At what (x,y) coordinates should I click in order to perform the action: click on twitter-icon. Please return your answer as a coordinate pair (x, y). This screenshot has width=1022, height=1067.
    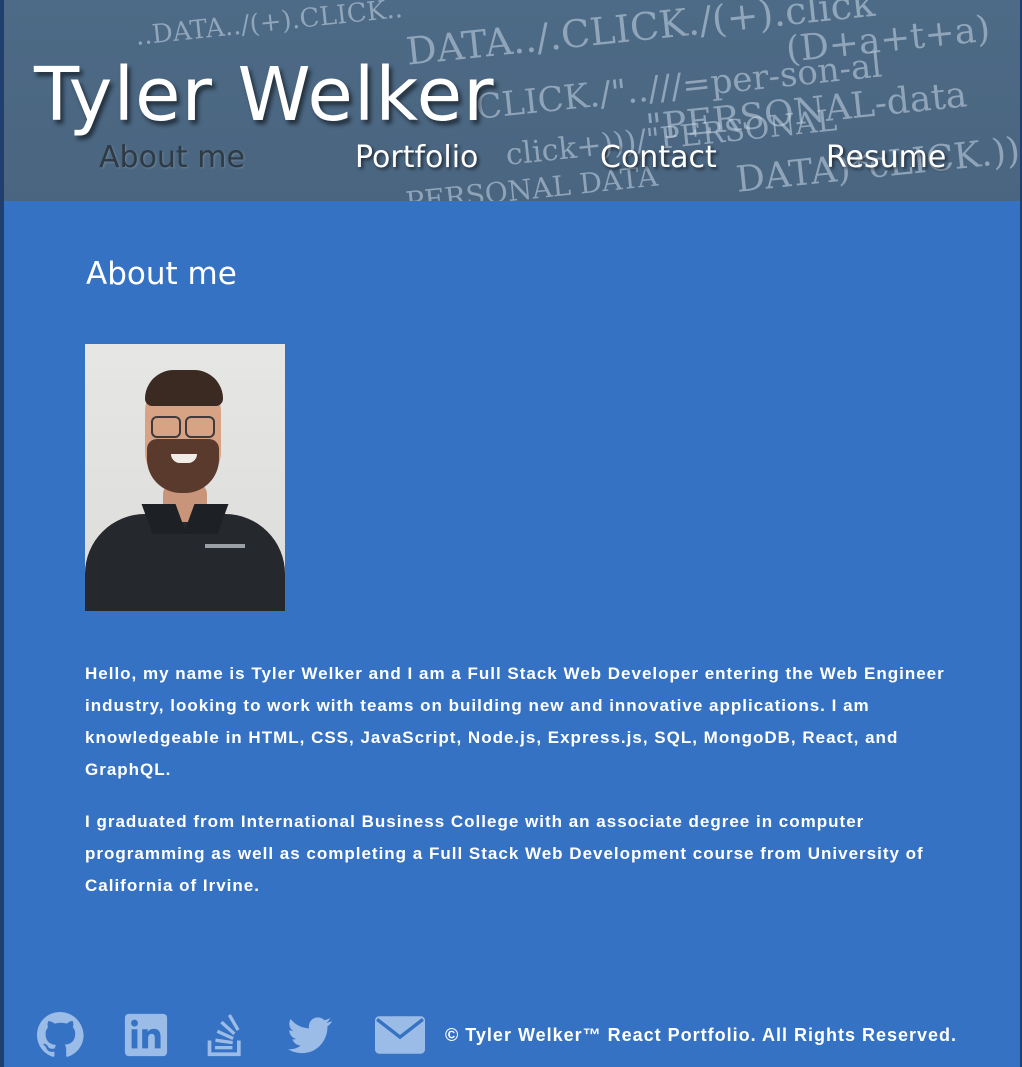
    Looking at the image, I should click on (310, 1035).